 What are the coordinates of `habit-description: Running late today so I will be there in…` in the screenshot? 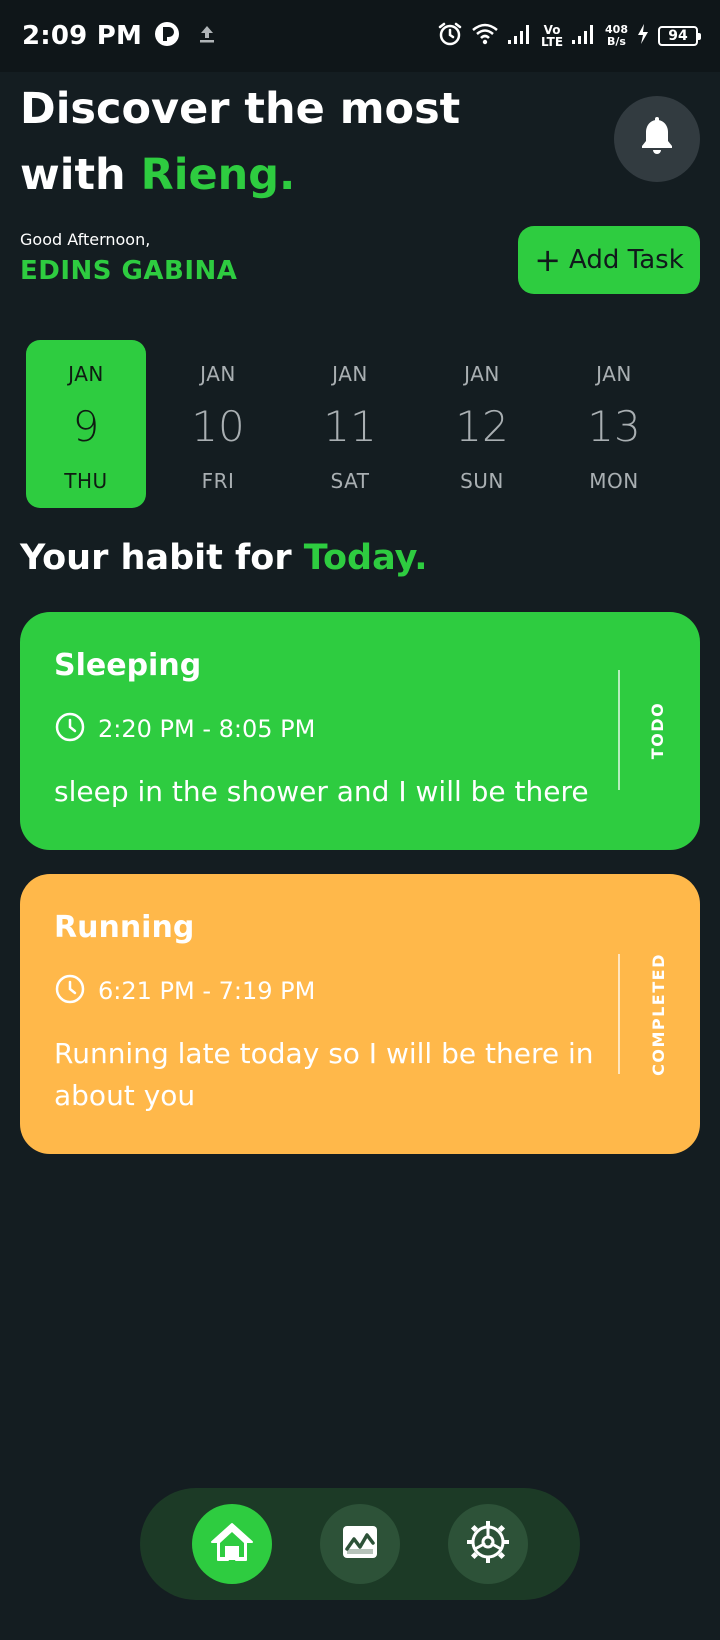 It's located at (324, 1074).